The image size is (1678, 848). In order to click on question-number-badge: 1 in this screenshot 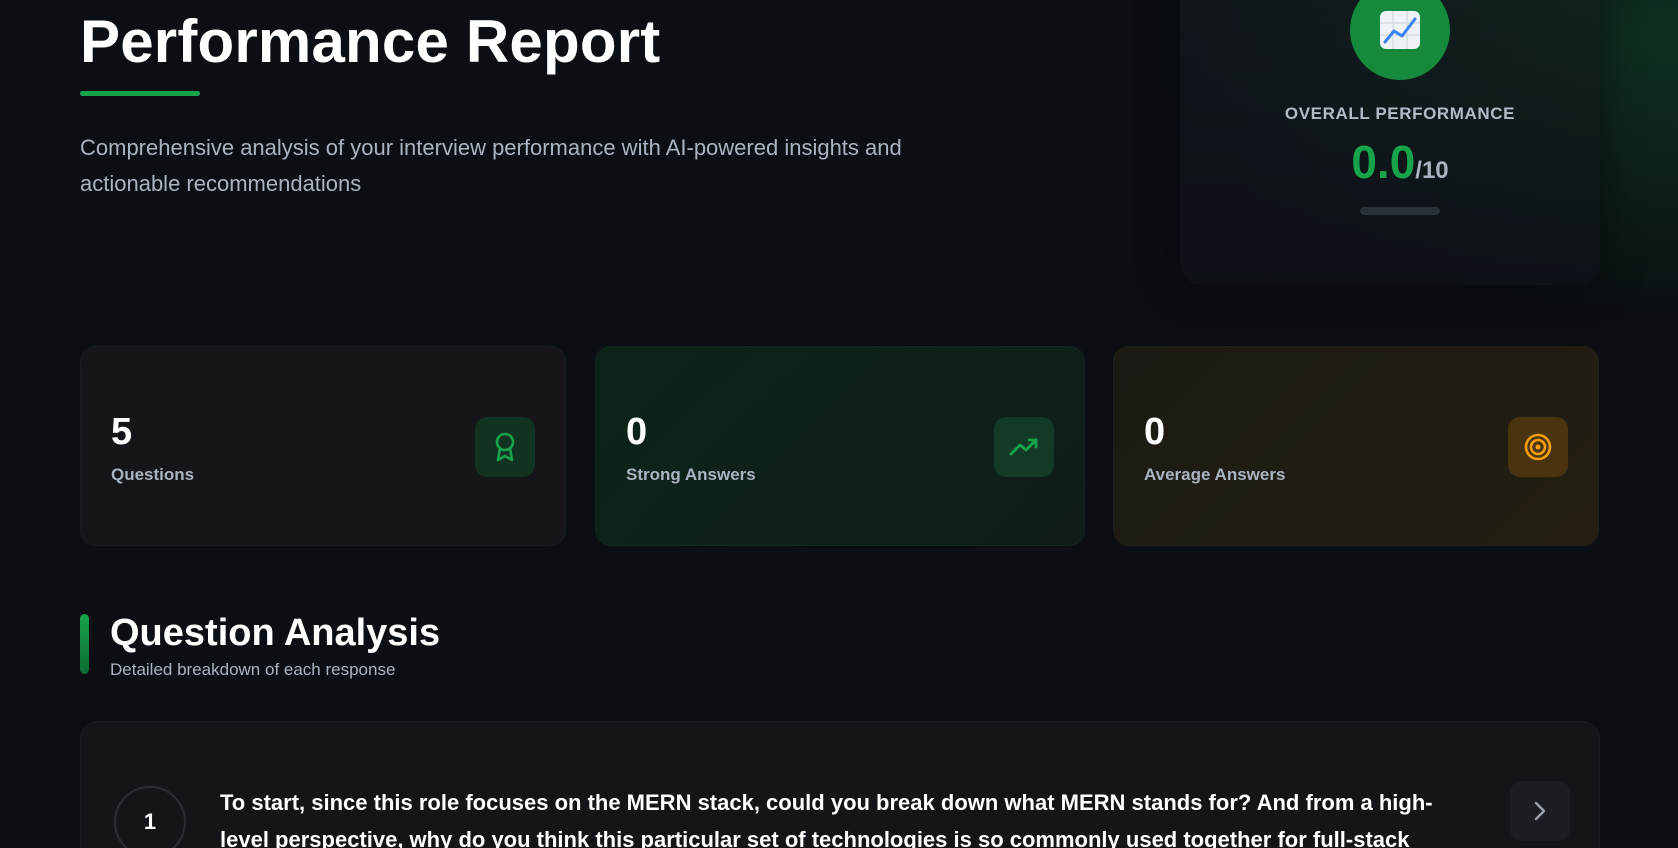, I will do `click(150, 817)`.